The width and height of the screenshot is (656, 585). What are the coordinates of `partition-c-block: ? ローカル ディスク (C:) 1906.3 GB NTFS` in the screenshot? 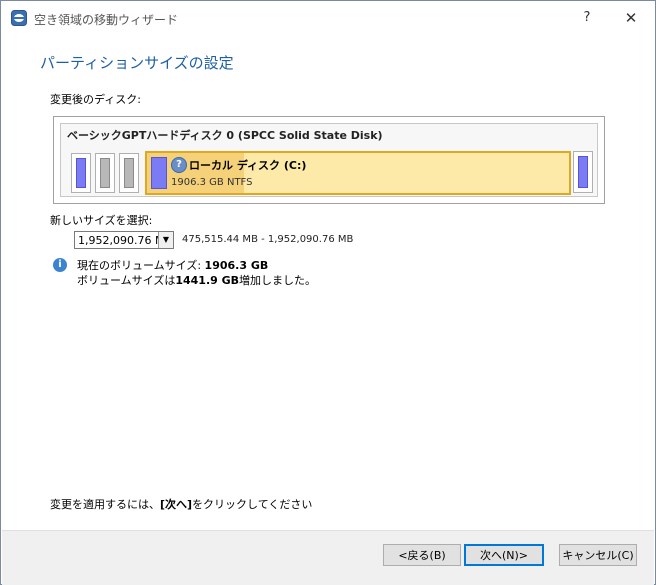 It's located at (358, 173).